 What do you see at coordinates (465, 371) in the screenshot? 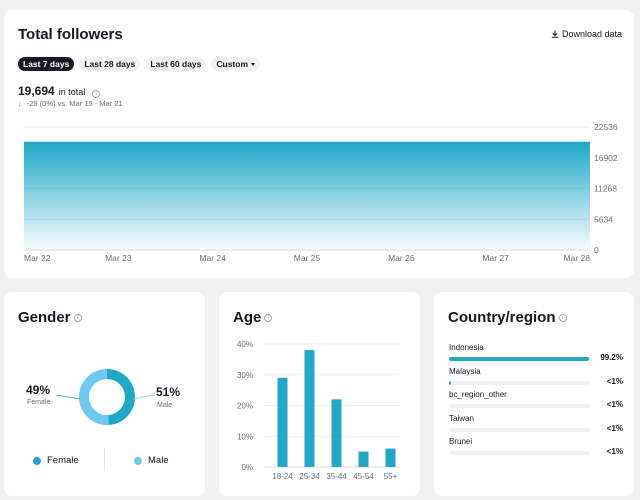
I see `country-name: Malaysia` at bounding box center [465, 371].